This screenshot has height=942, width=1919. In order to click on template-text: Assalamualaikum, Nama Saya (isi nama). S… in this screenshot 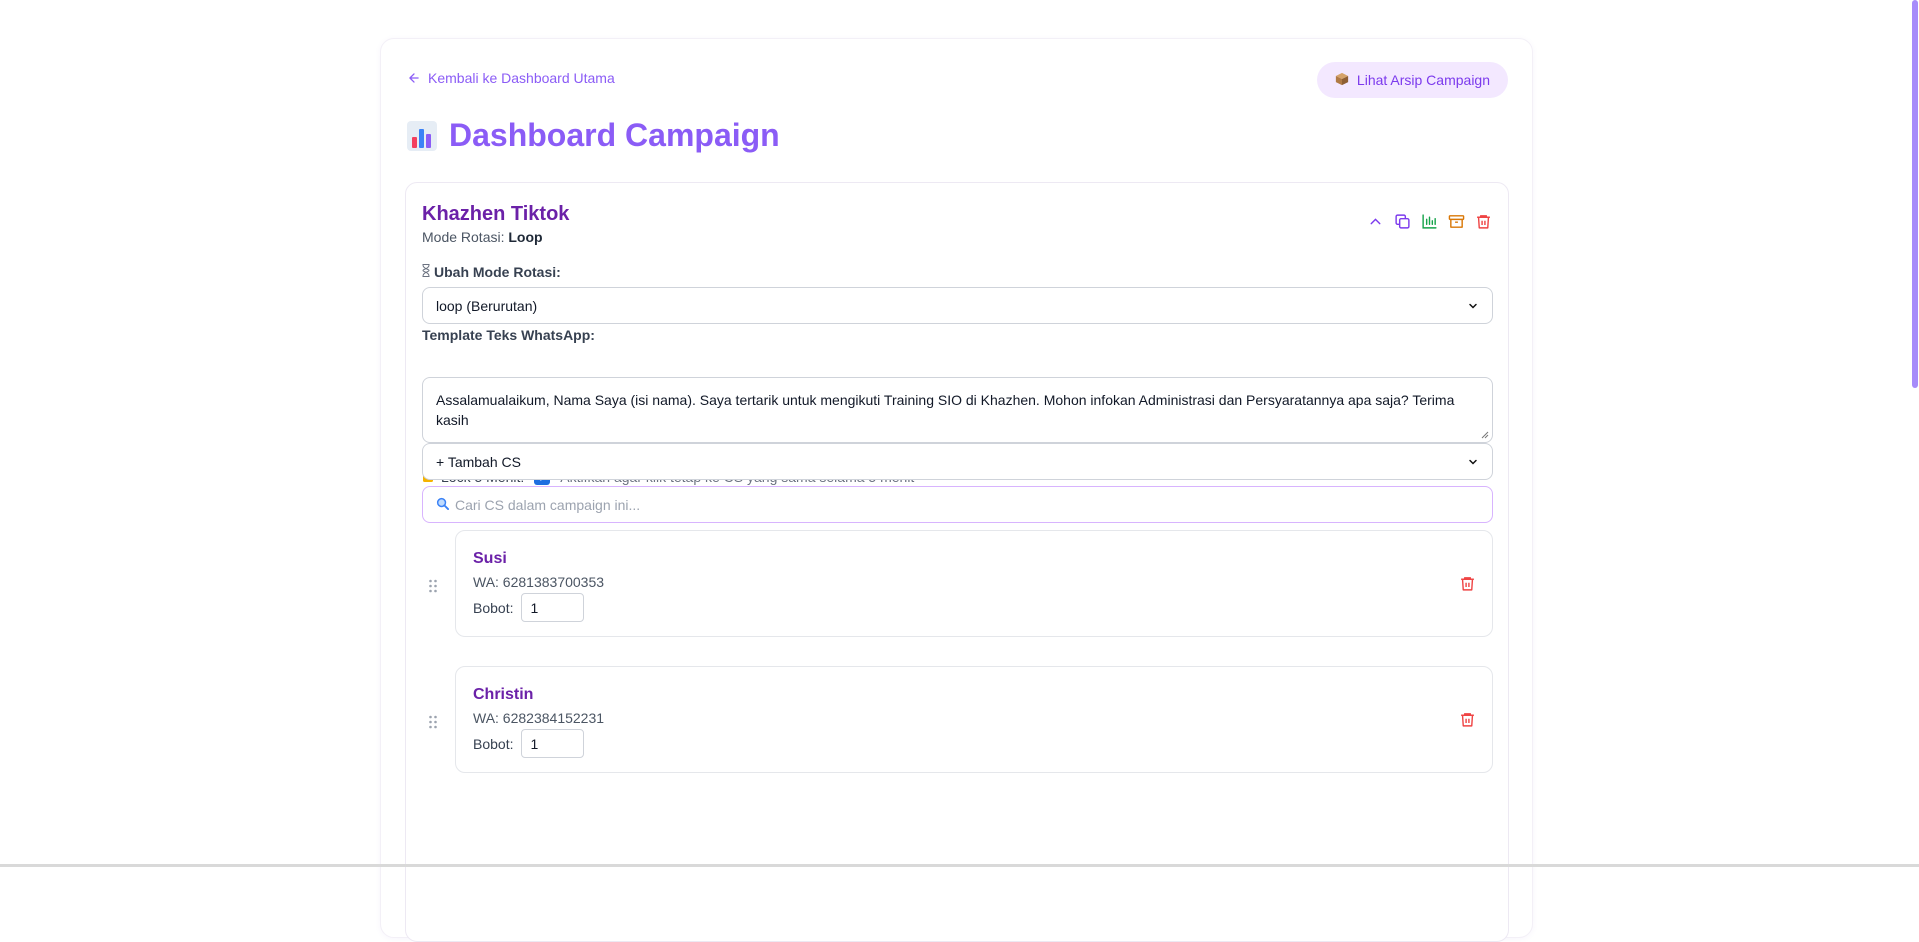, I will do `click(945, 410)`.